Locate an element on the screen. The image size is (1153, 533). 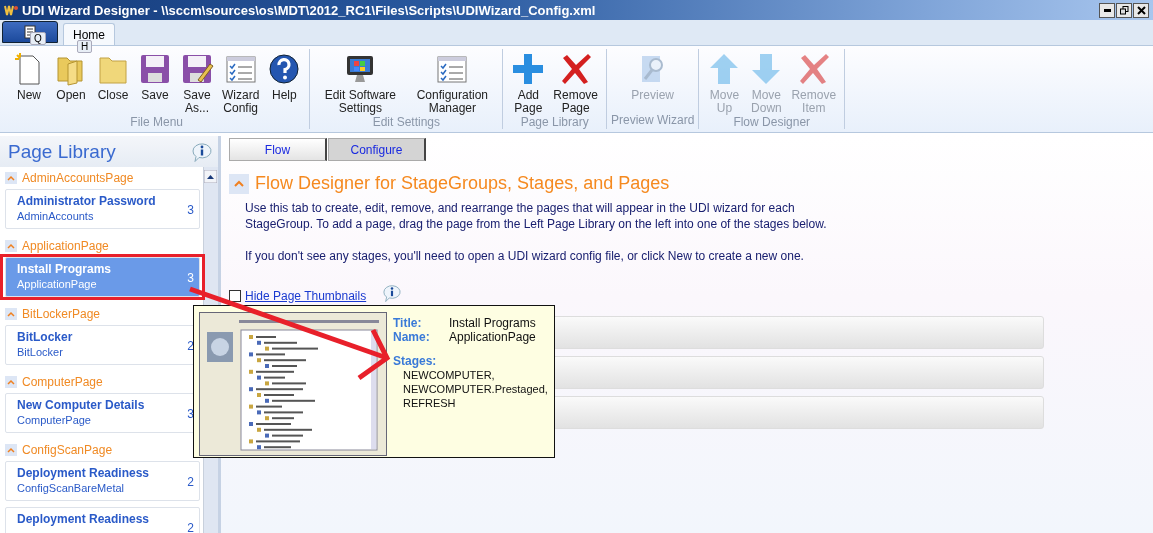
ribbon-button: New is located at coordinates (29, 83).